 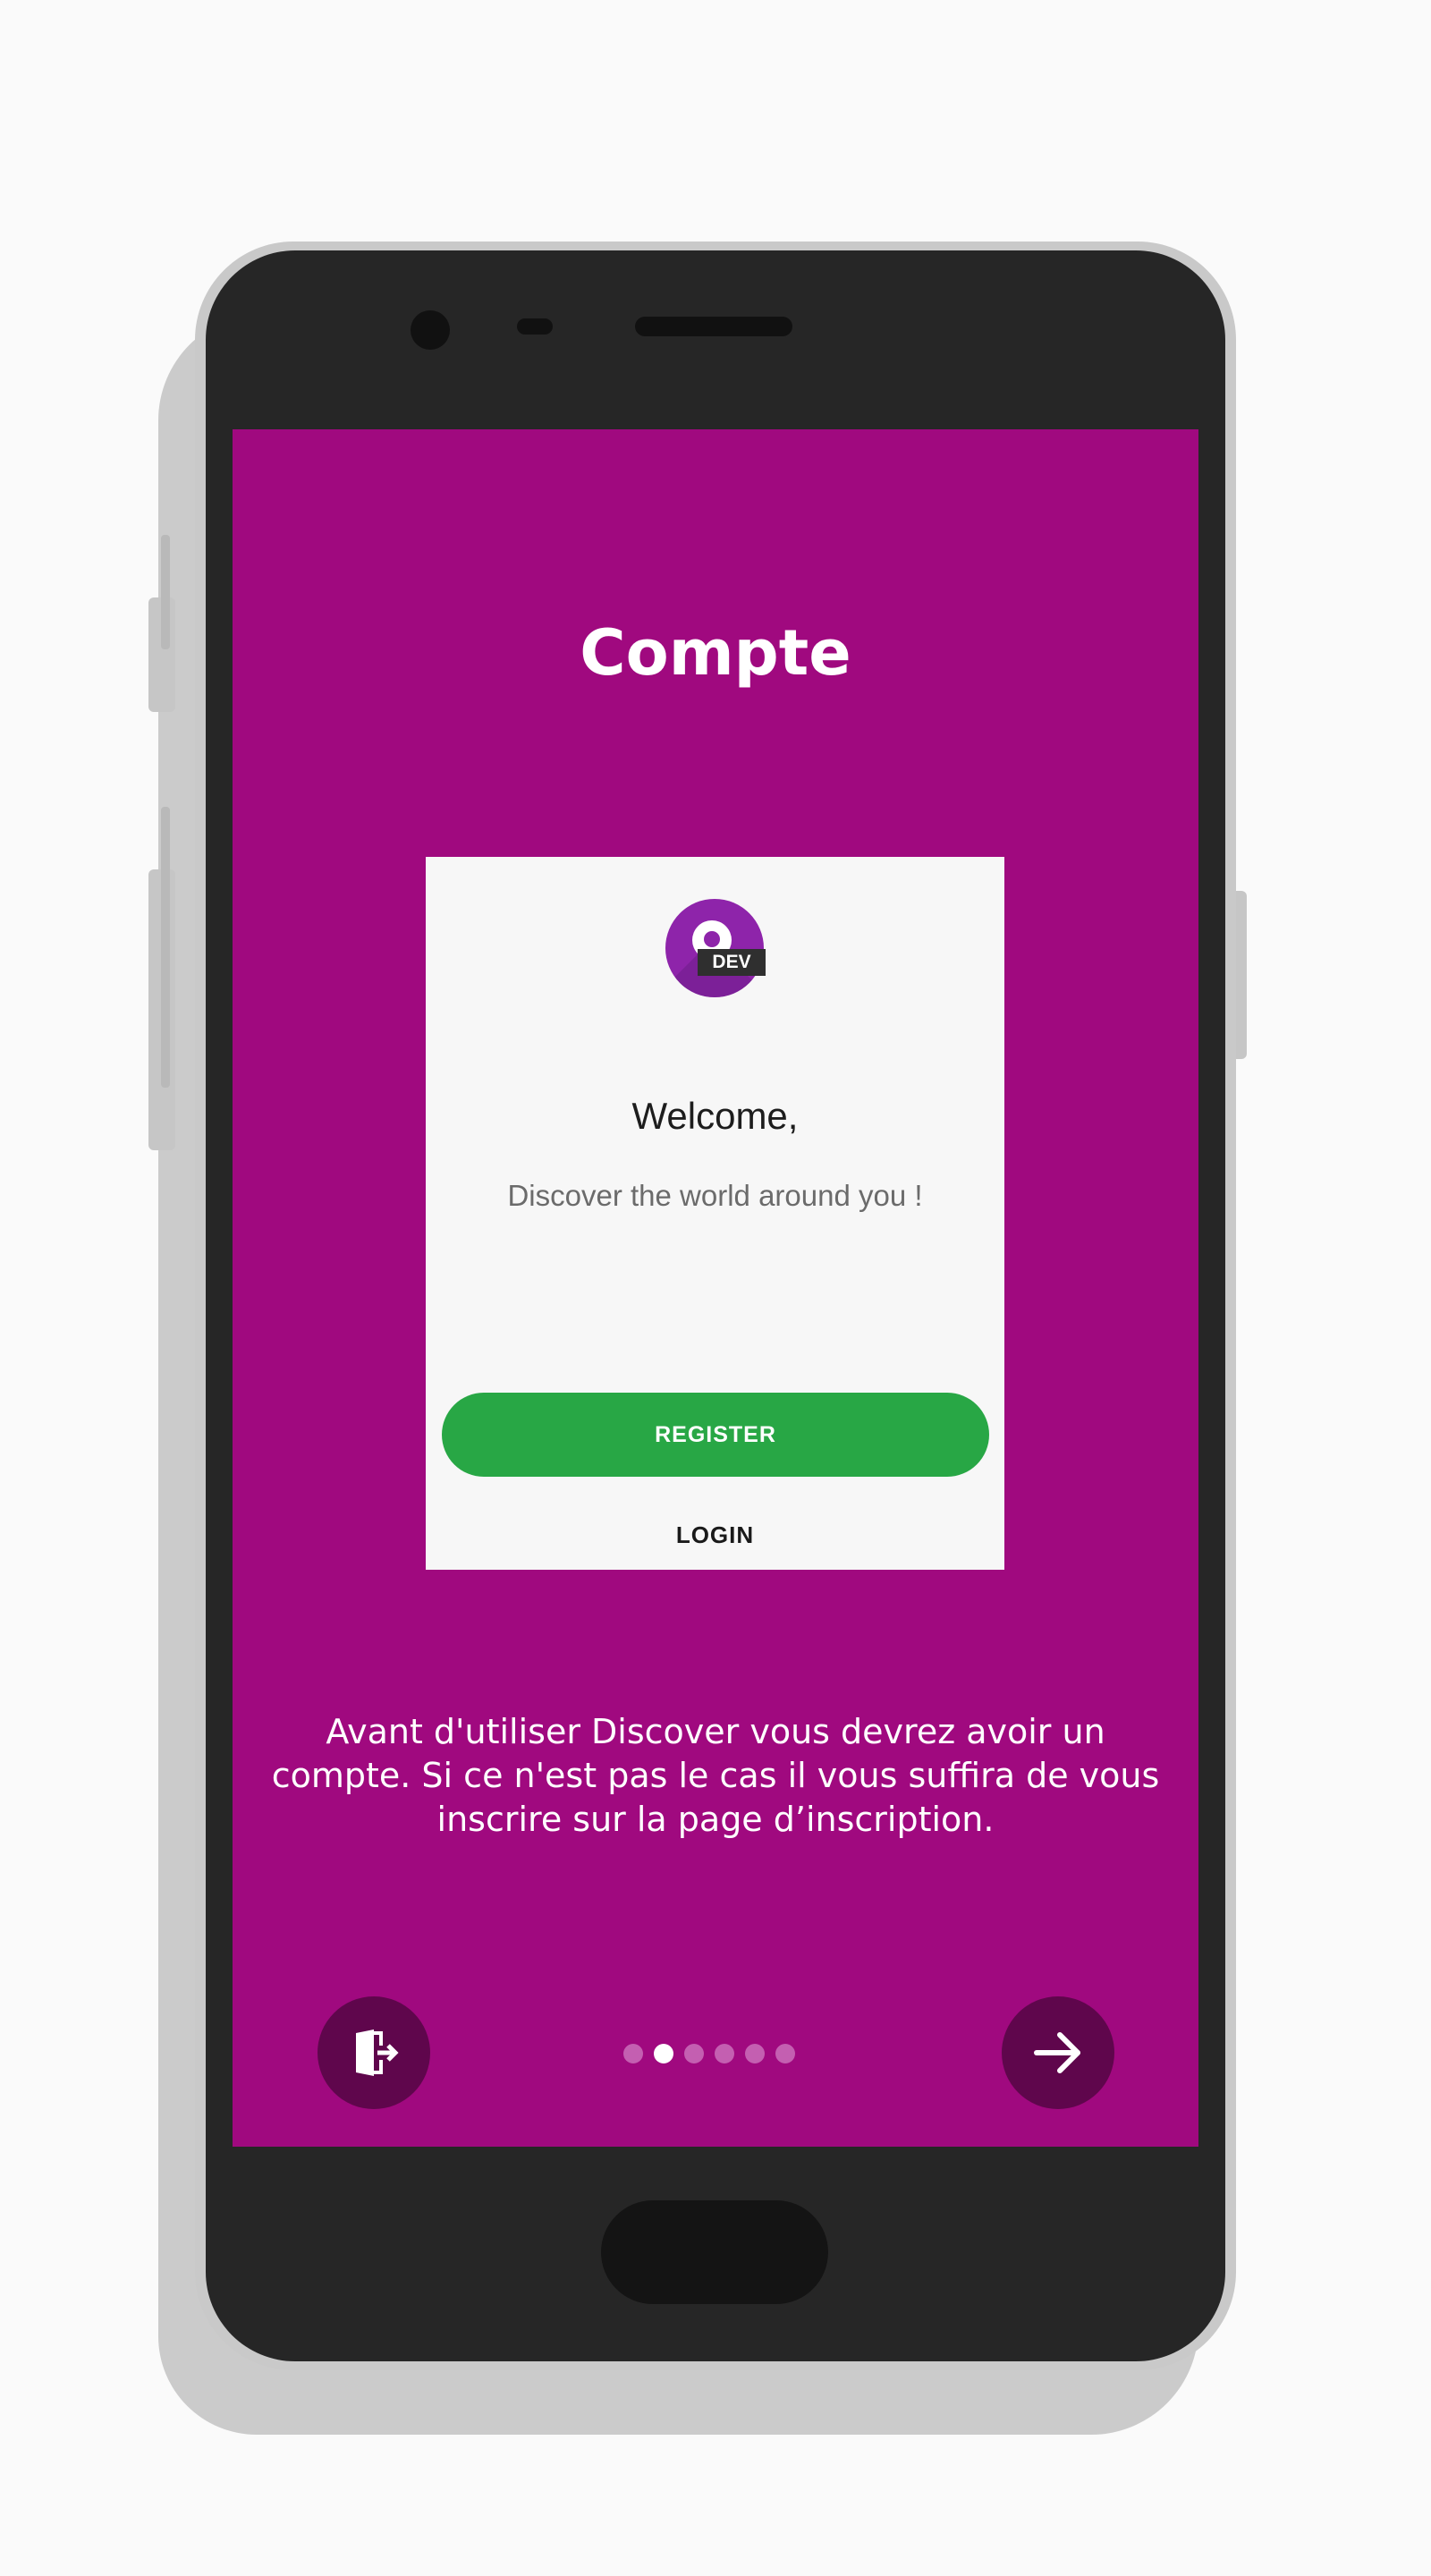 I want to click on lock-logo-icon, so click(x=715, y=948).